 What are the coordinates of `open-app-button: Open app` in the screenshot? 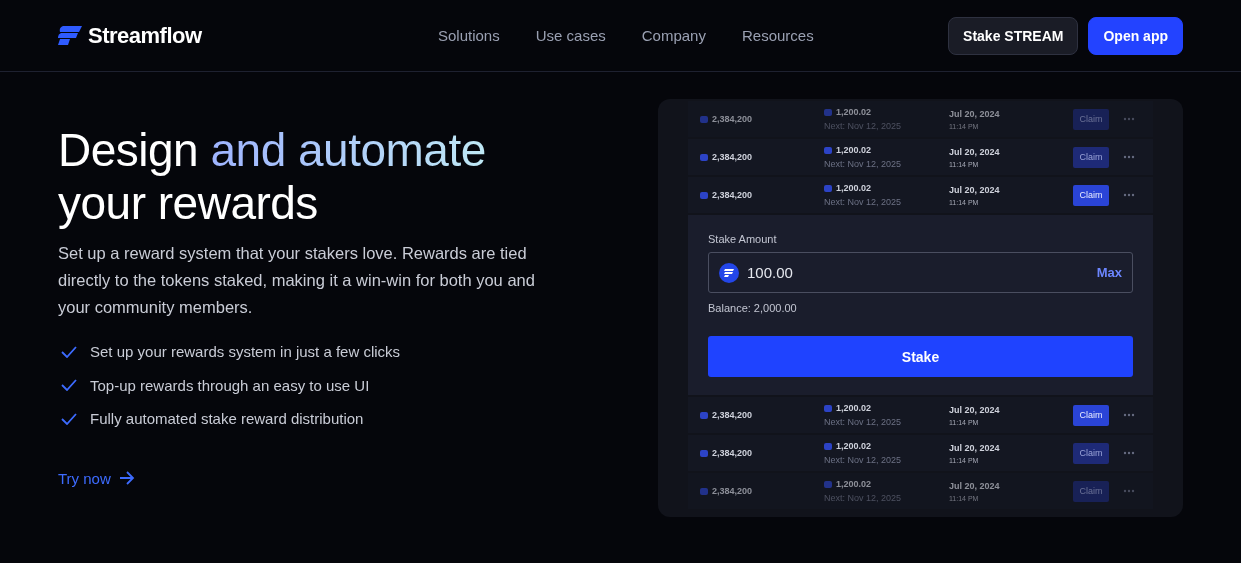 It's located at (1135, 35).